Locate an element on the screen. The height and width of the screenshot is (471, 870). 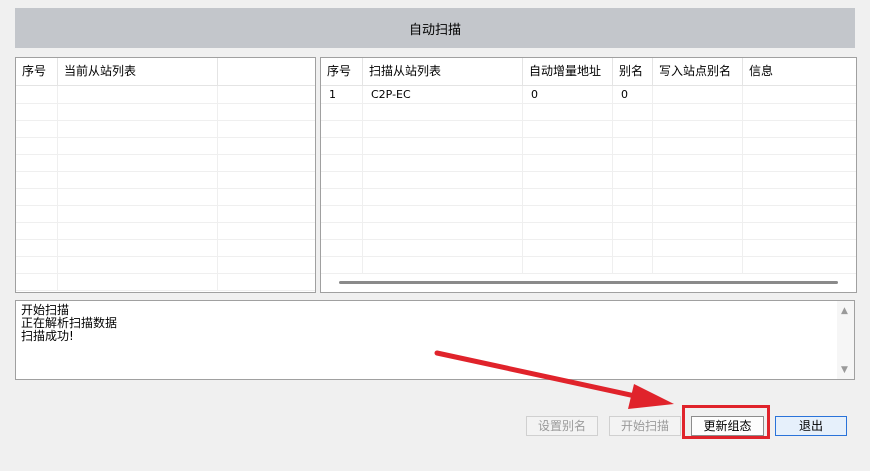
annotation-arrow-icon is located at coordinates (554, 379).